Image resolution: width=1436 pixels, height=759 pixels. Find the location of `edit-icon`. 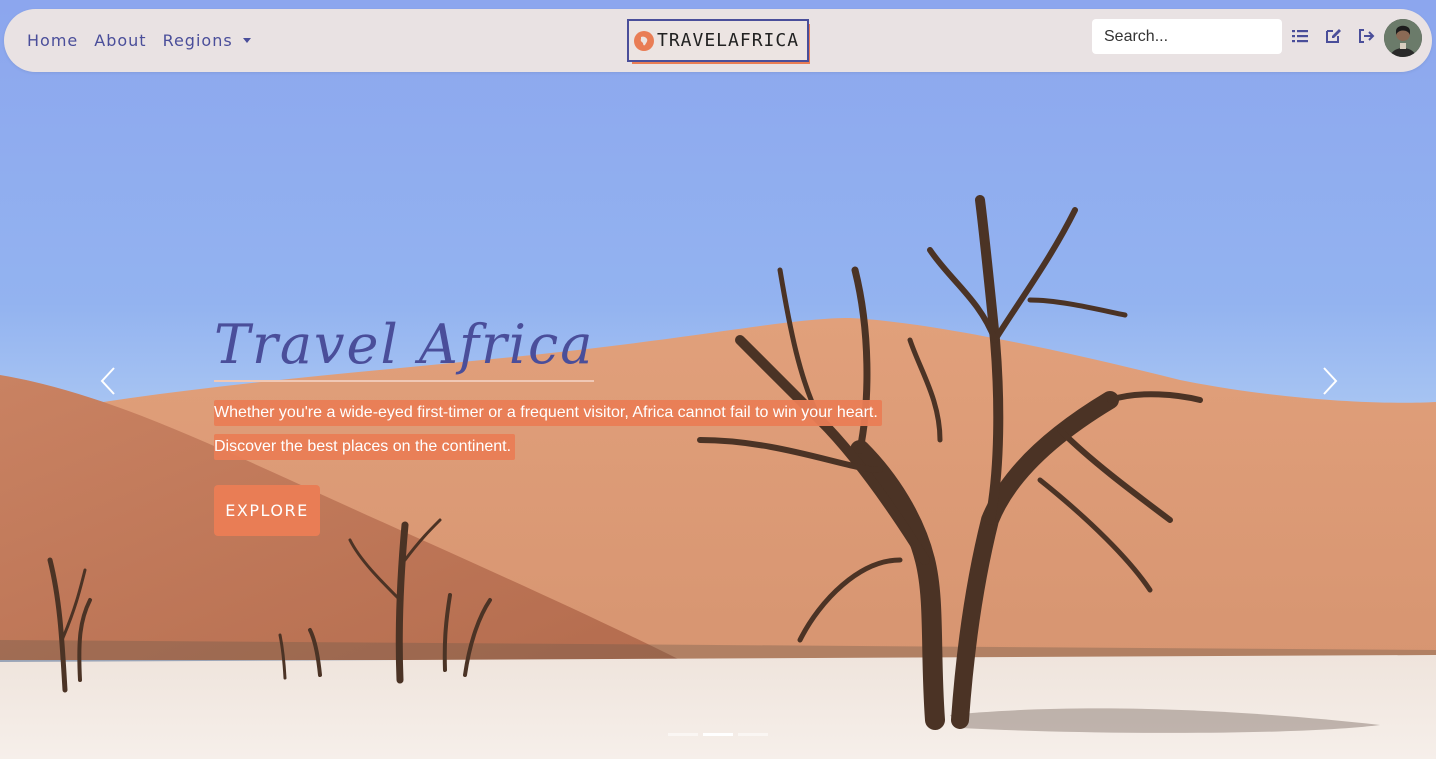

edit-icon is located at coordinates (1333, 36).